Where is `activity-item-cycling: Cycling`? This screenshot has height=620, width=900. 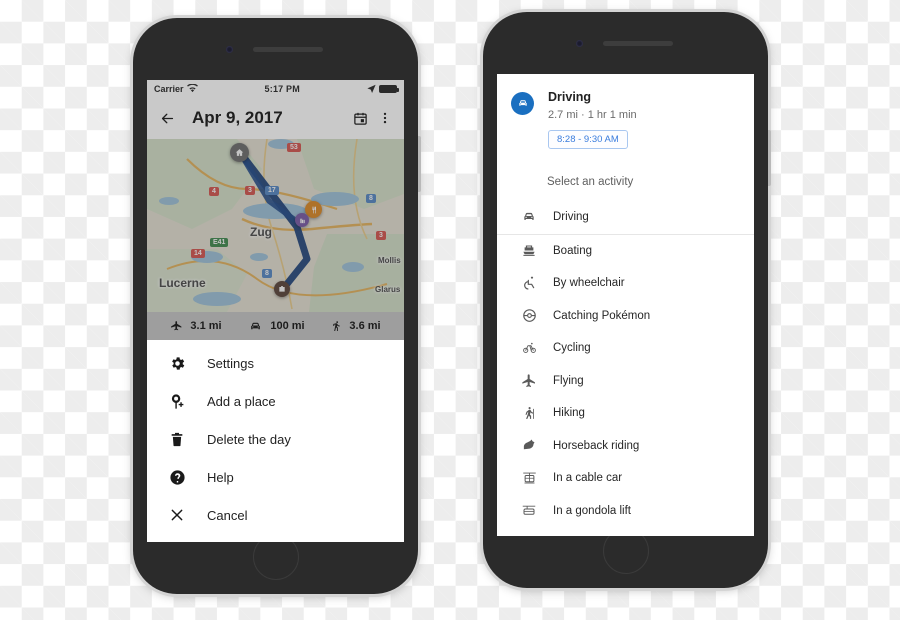
activity-item-cycling: Cycling is located at coordinates (625, 348).